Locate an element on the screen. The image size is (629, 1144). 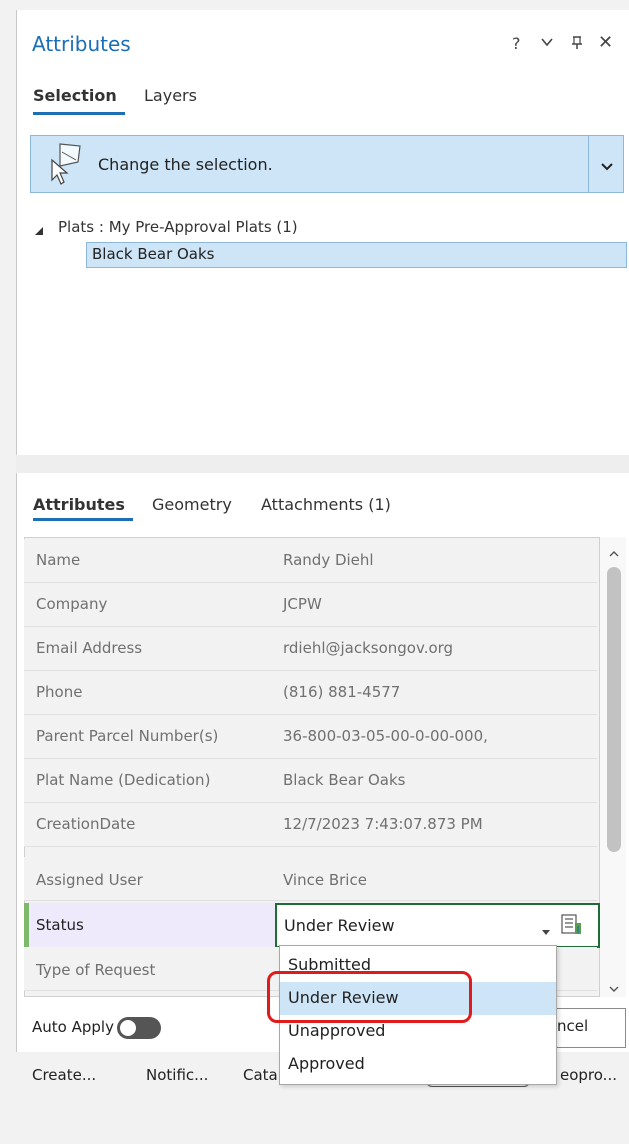
layer-node: Plats : My Pre-Approval Plats (1) is located at coordinates (178, 227).